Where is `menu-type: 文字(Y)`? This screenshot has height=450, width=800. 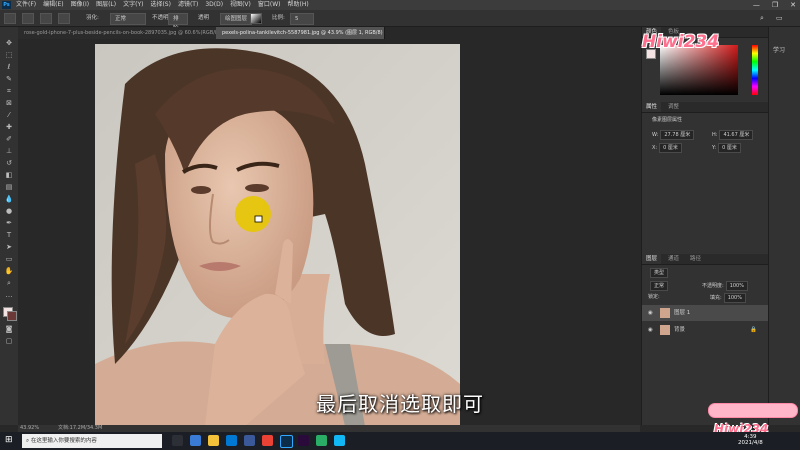 menu-type: 文字(Y) is located at coordinates (133, 5).